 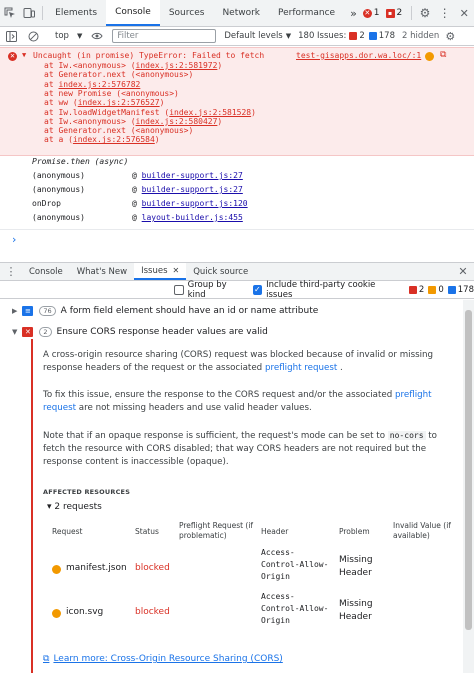 I want to click on stack-line: at Iw.<anonymous> (index.js:2:581972), so click(x=133, y=65).